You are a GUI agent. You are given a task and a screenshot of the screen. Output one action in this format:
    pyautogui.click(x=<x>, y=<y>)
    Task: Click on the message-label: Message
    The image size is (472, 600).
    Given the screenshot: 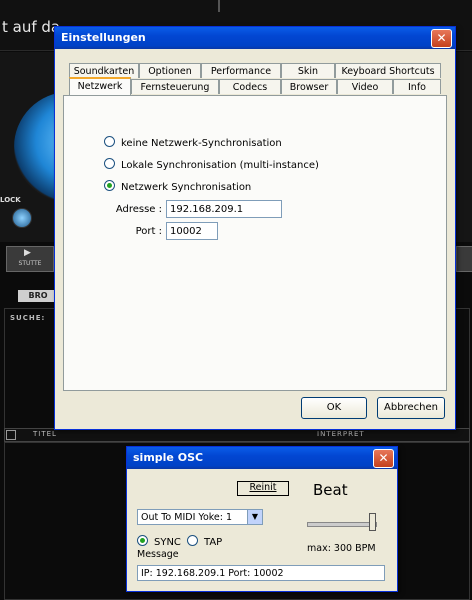 What is the action you would take?
    pyautogui.click(x=158, y=554)
    